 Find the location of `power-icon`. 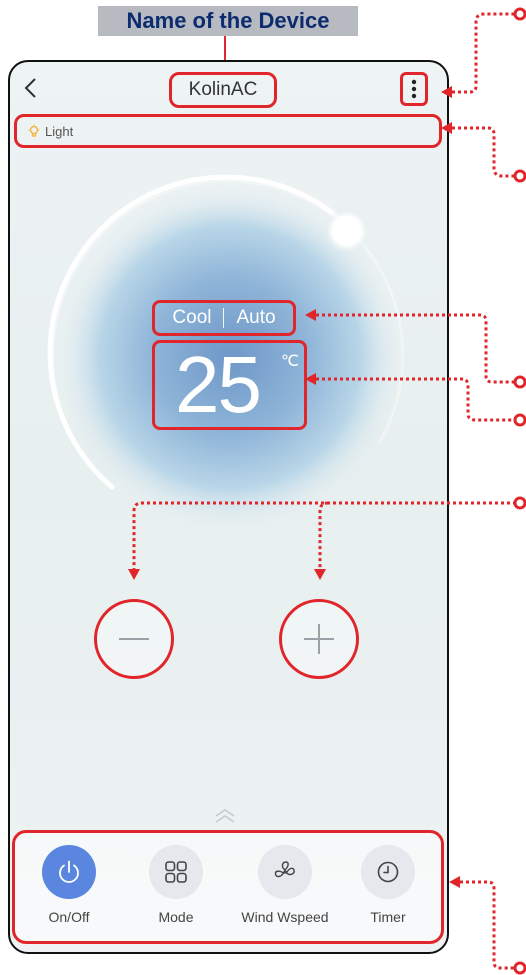

power-icon is located at coordinates (69, 871).